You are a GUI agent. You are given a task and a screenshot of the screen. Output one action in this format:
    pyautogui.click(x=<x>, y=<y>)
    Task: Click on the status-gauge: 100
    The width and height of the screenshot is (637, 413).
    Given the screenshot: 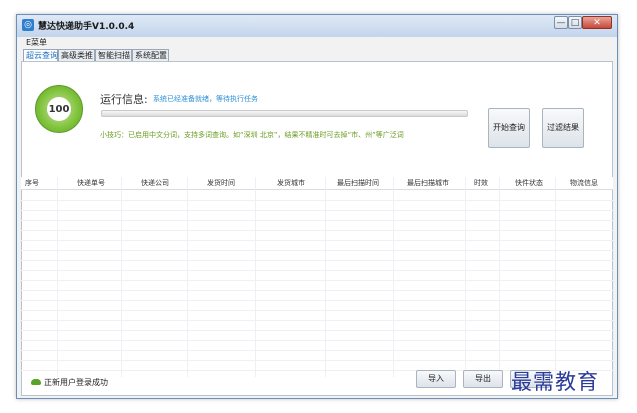 What is the action you would take?
    pyautogui.click(x=59, y=109)
    